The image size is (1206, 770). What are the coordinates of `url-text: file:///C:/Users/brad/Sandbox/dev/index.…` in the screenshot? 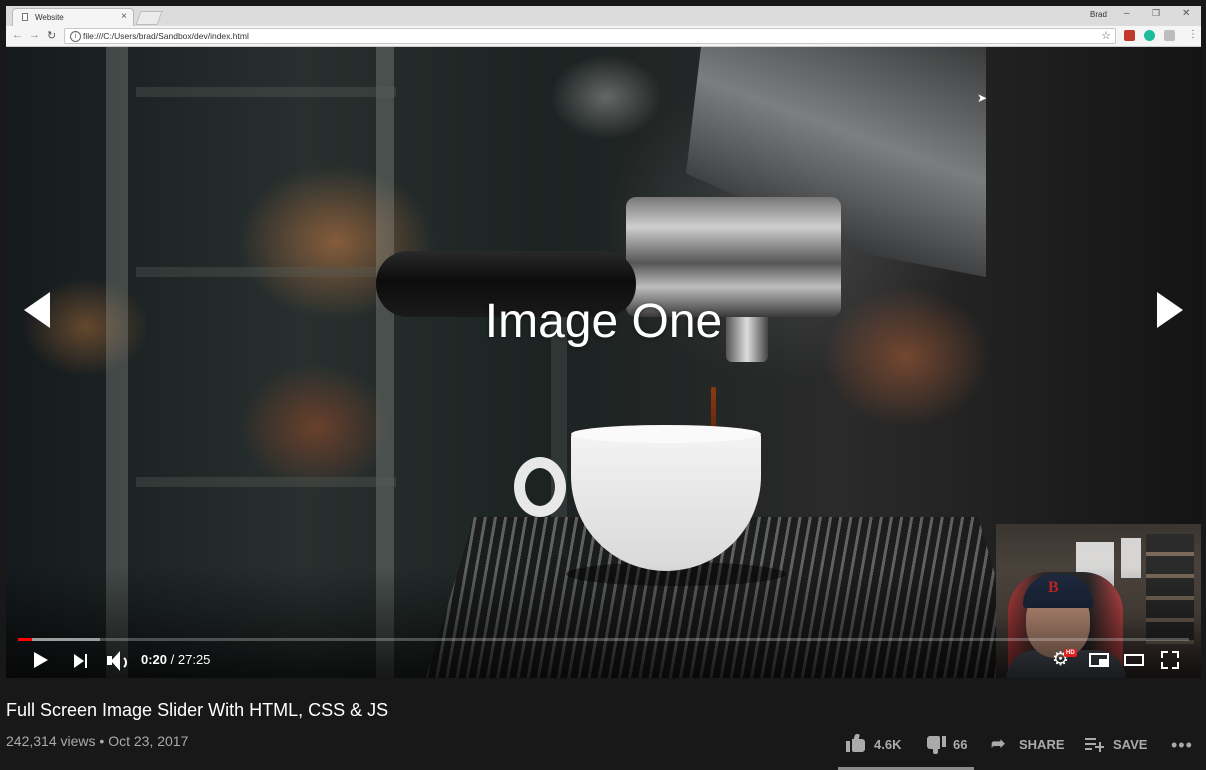 It's located at (166, 36).